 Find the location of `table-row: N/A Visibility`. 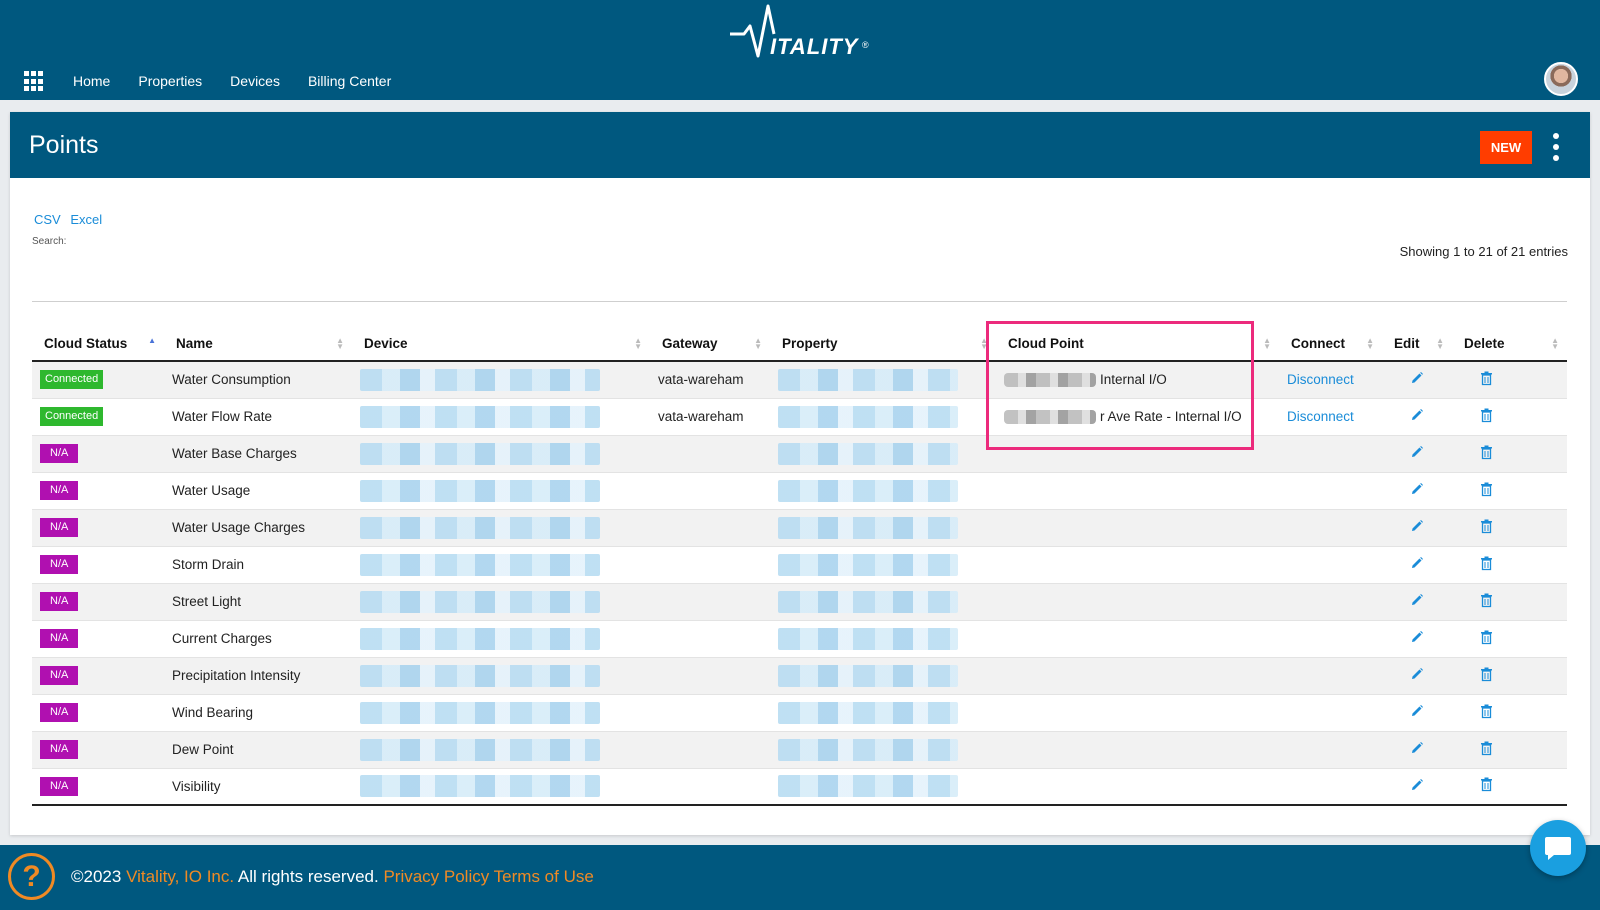

table-row: N/A Visibility is located at coordinates (799, 787).